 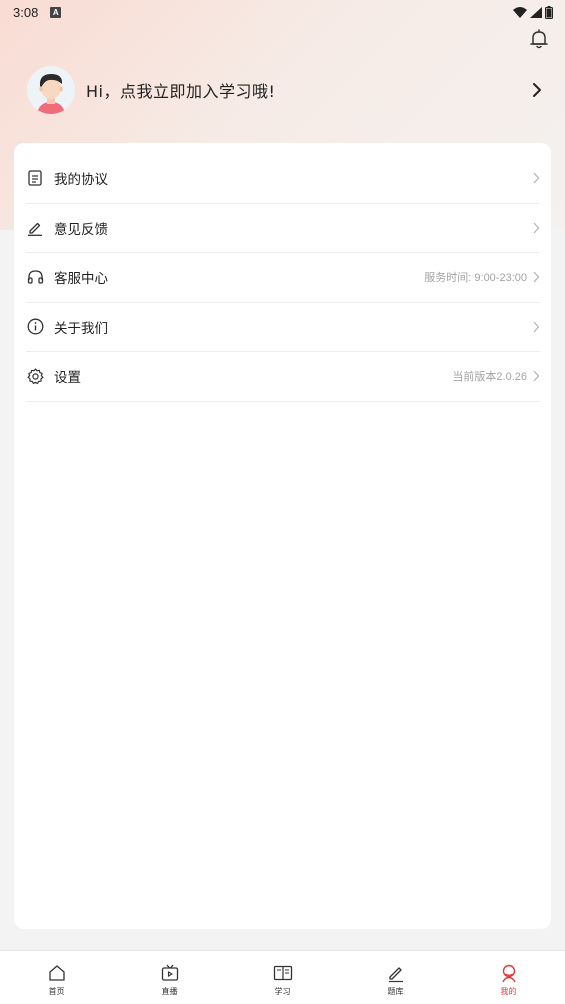 What do you see at coordinates (81, 328) in the screenshot?
I see `menu-item-label: 关于我们` at bounding box center [81, 328].